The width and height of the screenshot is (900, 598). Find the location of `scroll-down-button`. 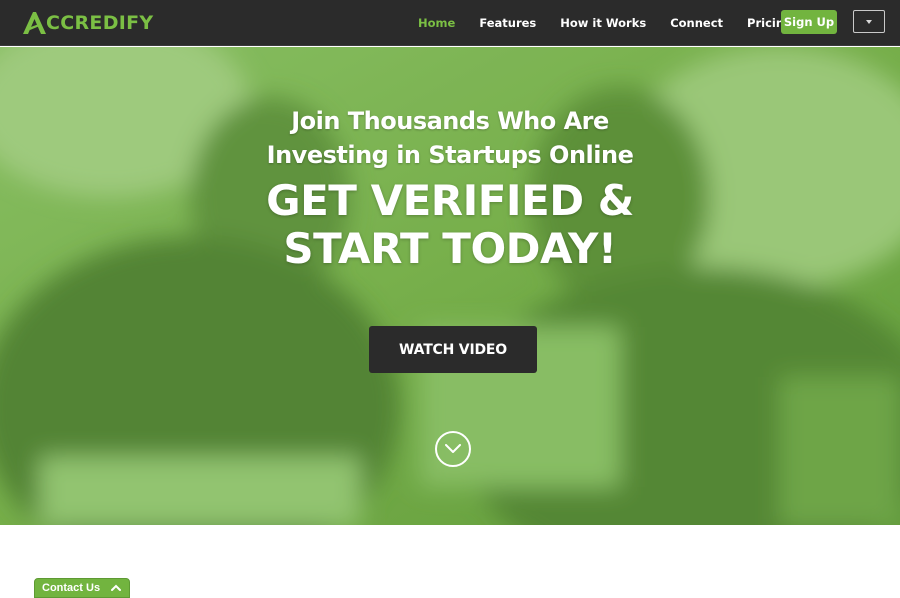

scroll-down-button is located at coordinates (453, 449).